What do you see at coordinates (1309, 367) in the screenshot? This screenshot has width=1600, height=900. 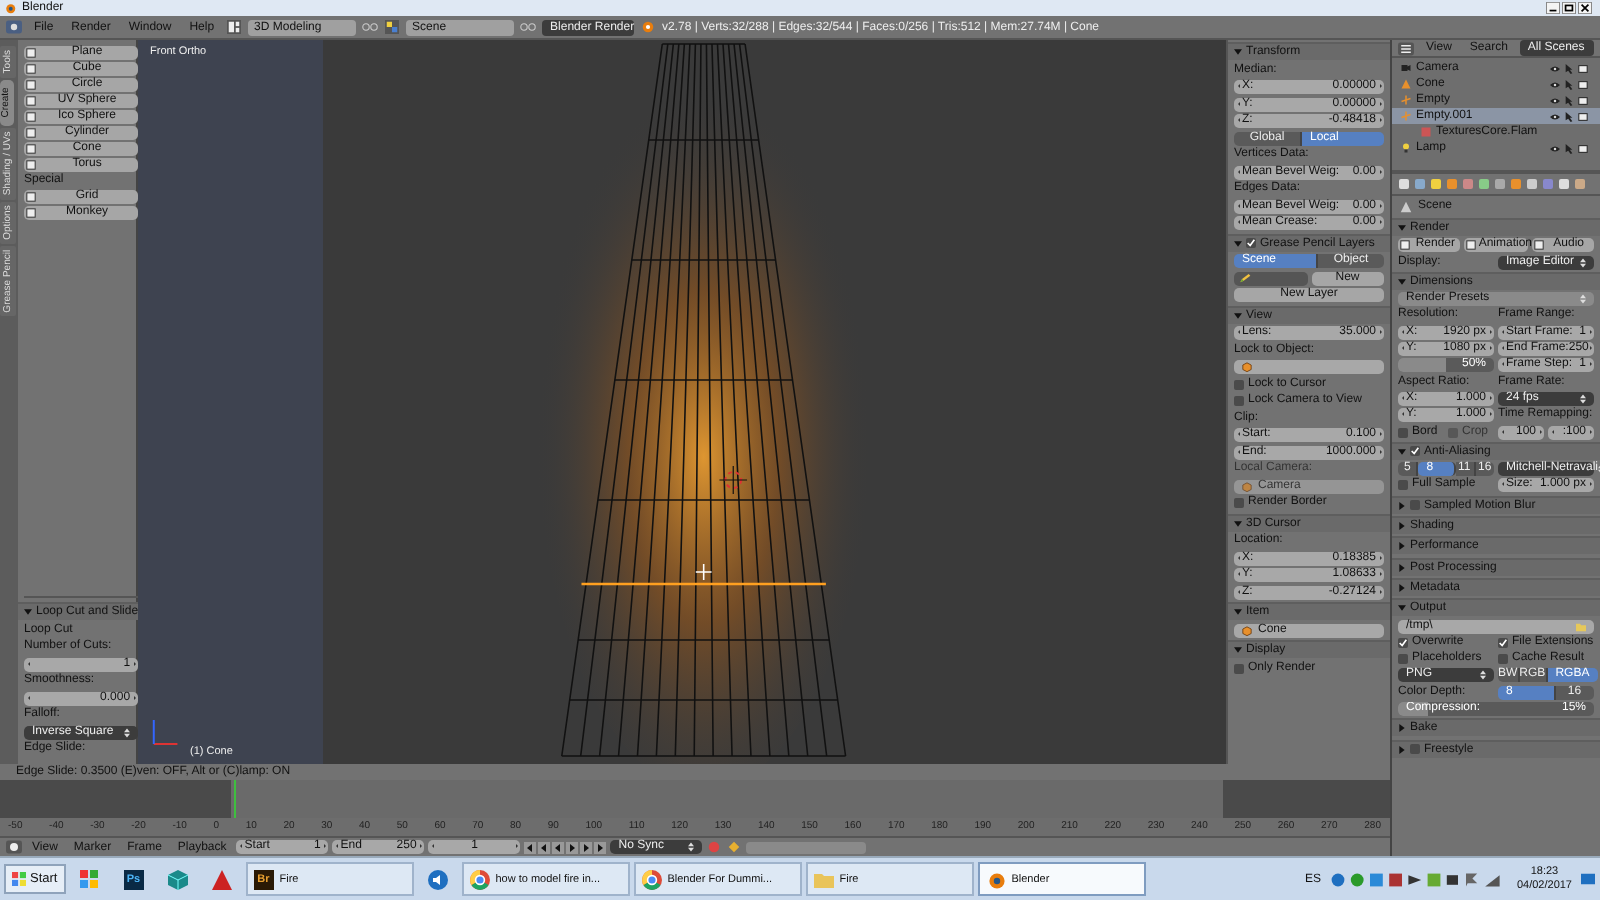 I see `object-field` at bounding box center [1309, 367].